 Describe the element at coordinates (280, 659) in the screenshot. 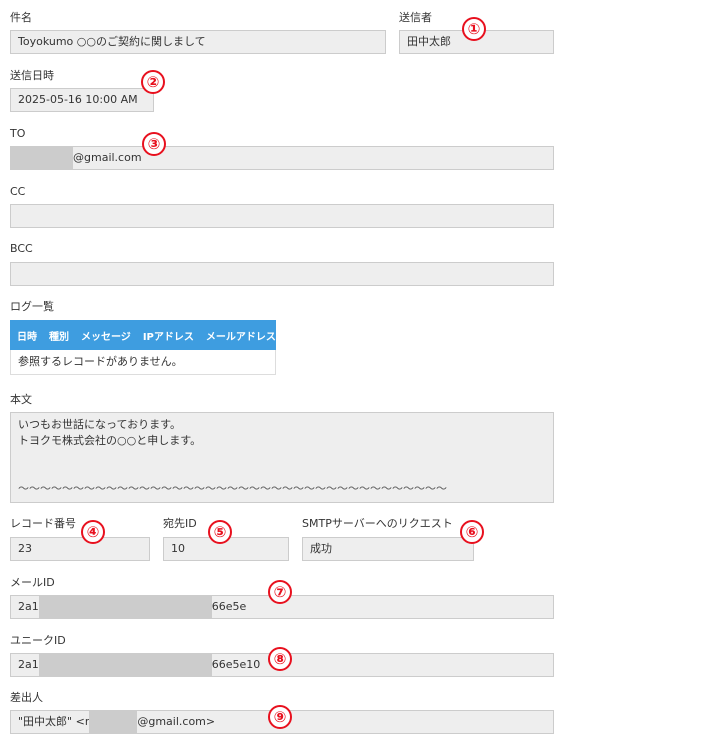

I see `annotation-marker-8: ⑧` at that location.